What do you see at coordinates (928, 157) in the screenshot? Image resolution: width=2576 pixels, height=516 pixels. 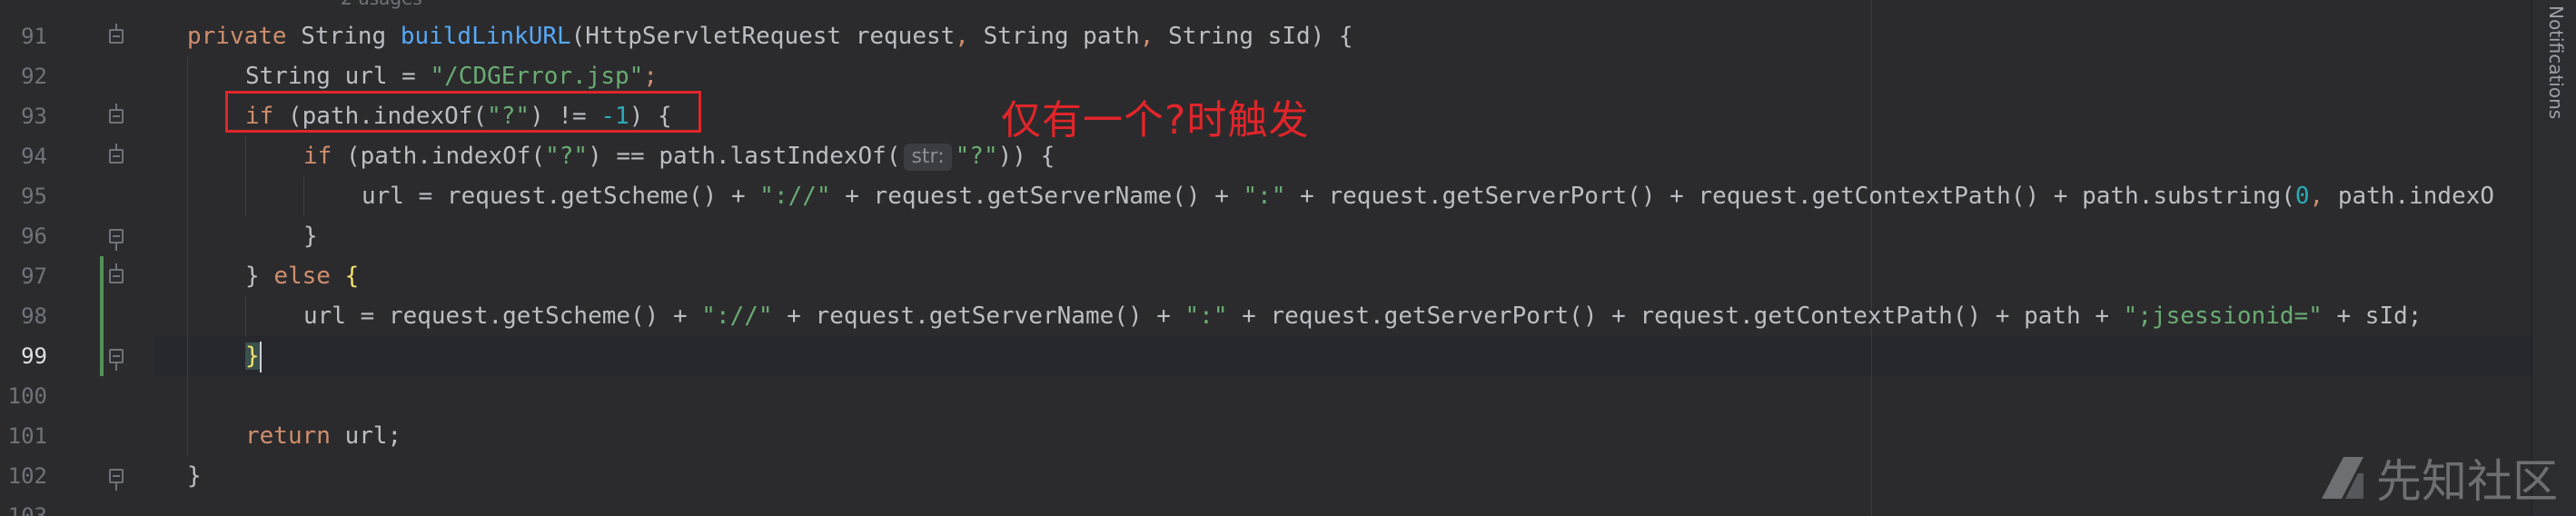 I see `parameter-hint: str:` at bounding box center [928, 157].